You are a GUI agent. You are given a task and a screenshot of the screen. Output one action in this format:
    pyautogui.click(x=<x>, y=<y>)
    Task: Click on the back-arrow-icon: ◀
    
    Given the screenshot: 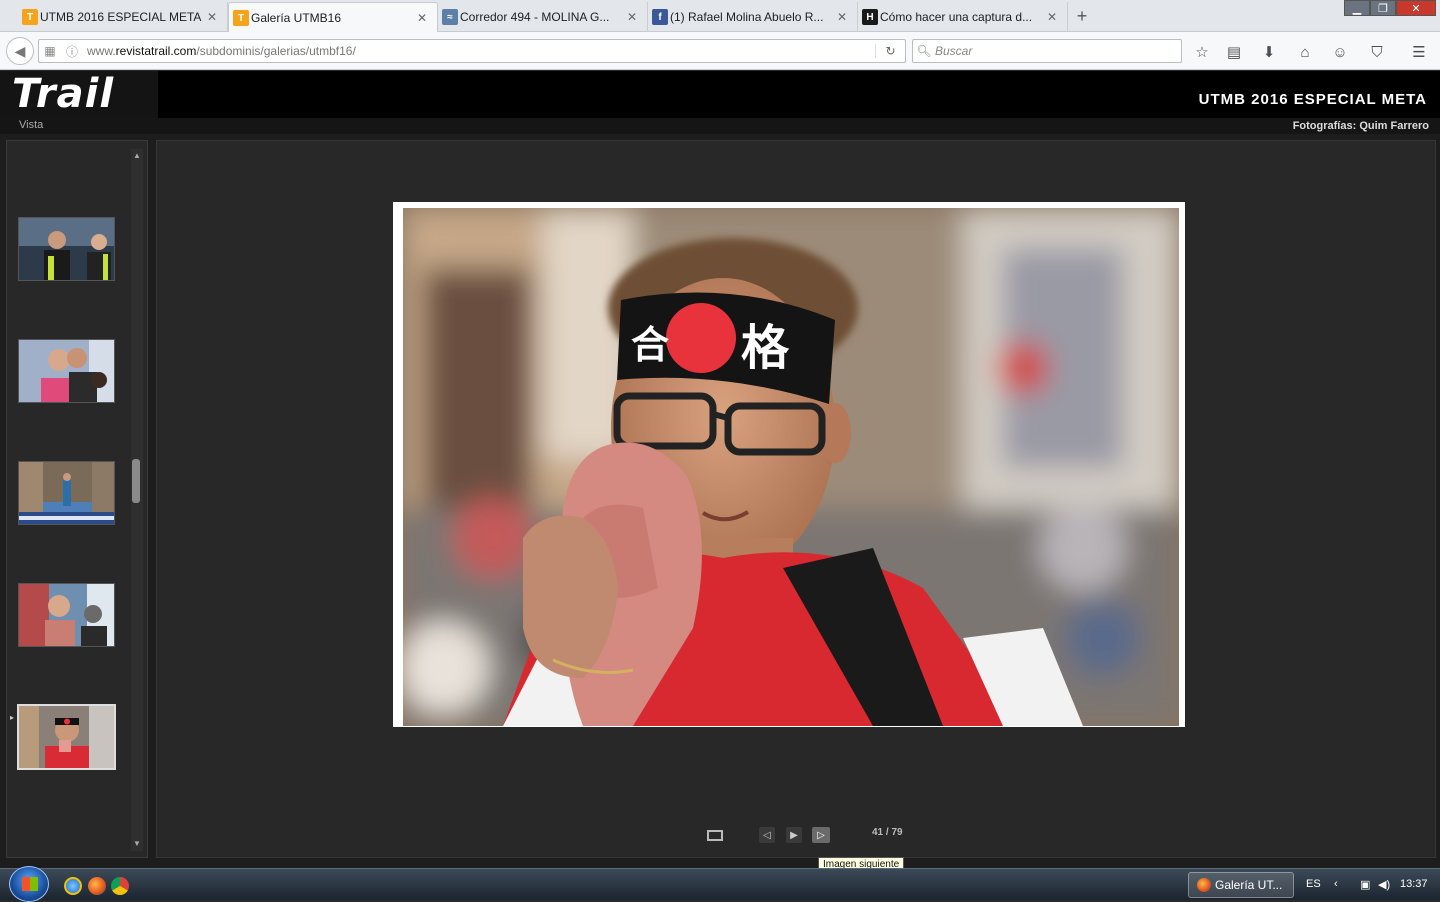 What is the action you would take?
    pyautogui.click(x=20, y=50)
    